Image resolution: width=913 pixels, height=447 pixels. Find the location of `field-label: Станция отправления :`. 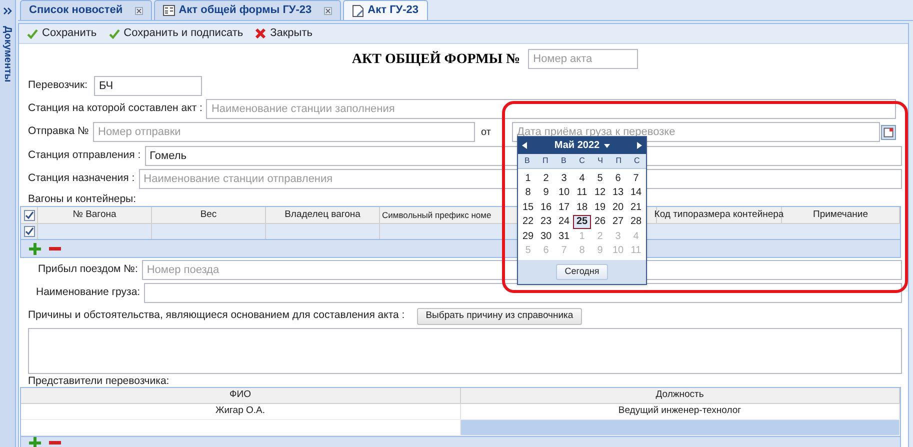

field-label: Станция отправления : is located at coordinates (84, 155).